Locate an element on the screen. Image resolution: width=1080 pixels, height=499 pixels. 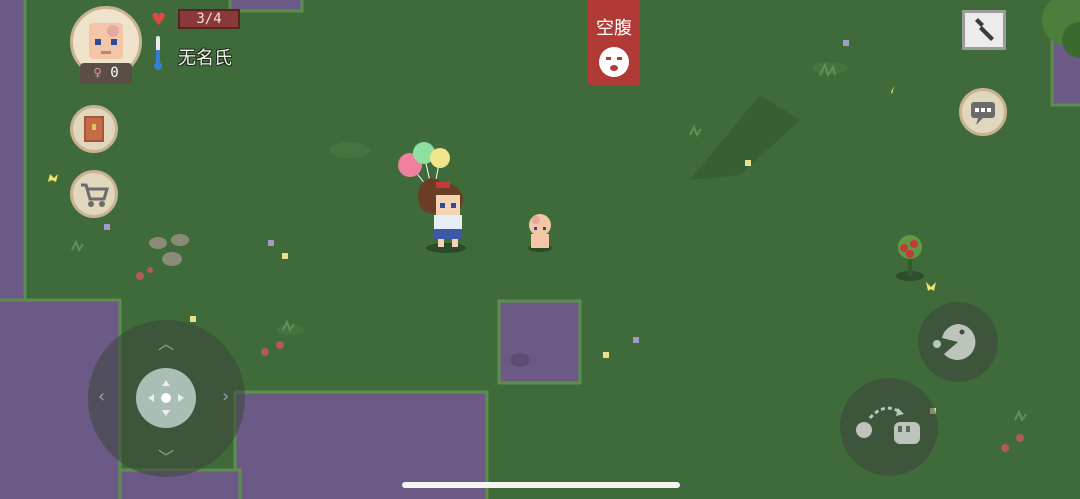
health-bar: 3/4 is located at coordinates (209, 19).